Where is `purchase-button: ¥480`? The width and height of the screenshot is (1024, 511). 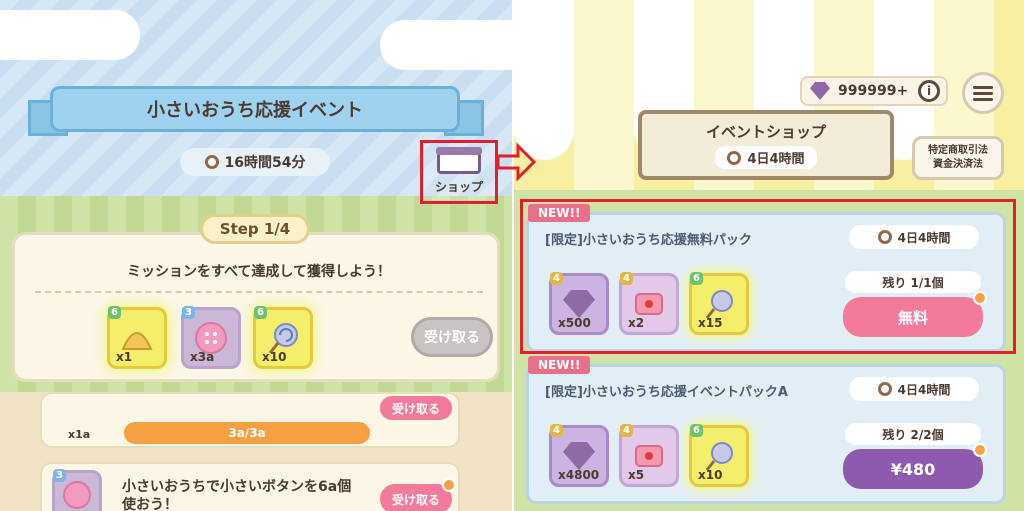
purchase-button: ¥480 is located at coordinates (913, 469).